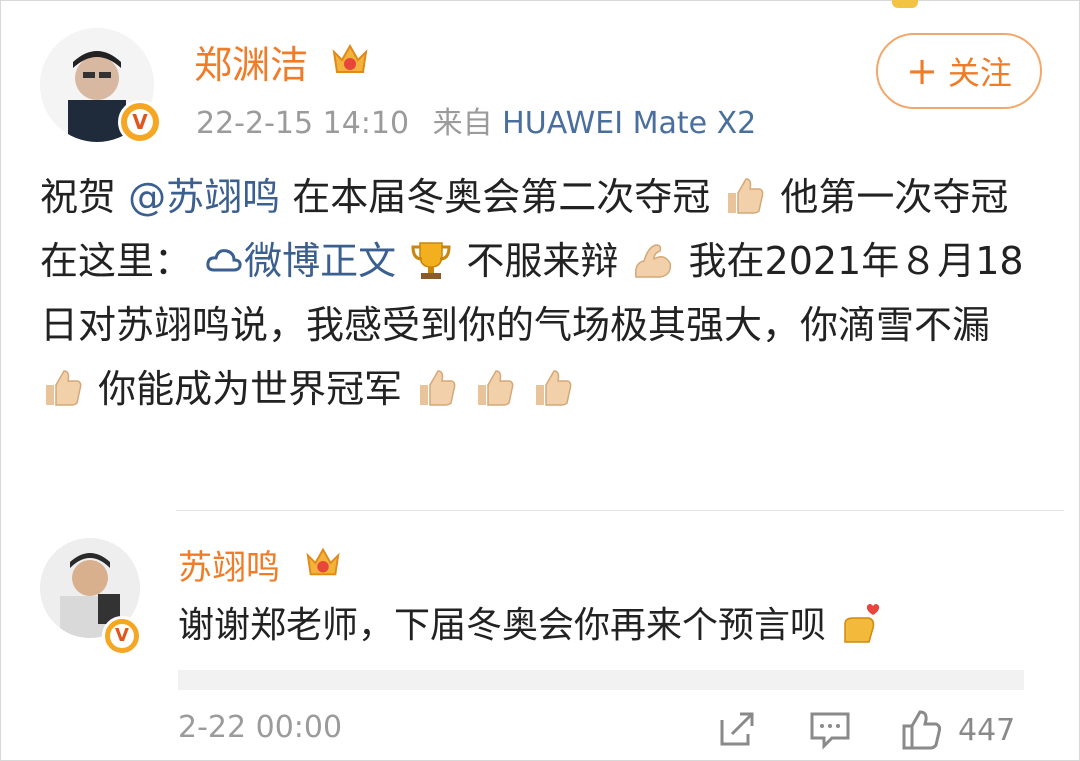 Image resolution: width=1080 pixels, height=761 pixels. I want to click on trophy-emoji-icon, so click(431, 260).